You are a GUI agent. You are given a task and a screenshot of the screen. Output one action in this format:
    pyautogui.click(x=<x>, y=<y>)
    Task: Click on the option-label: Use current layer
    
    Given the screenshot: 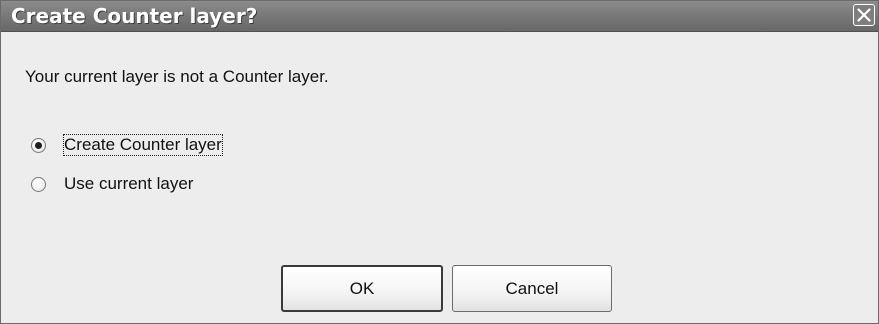 What is the action you would take?
    pyautogui.click(x=128, y=184)
    